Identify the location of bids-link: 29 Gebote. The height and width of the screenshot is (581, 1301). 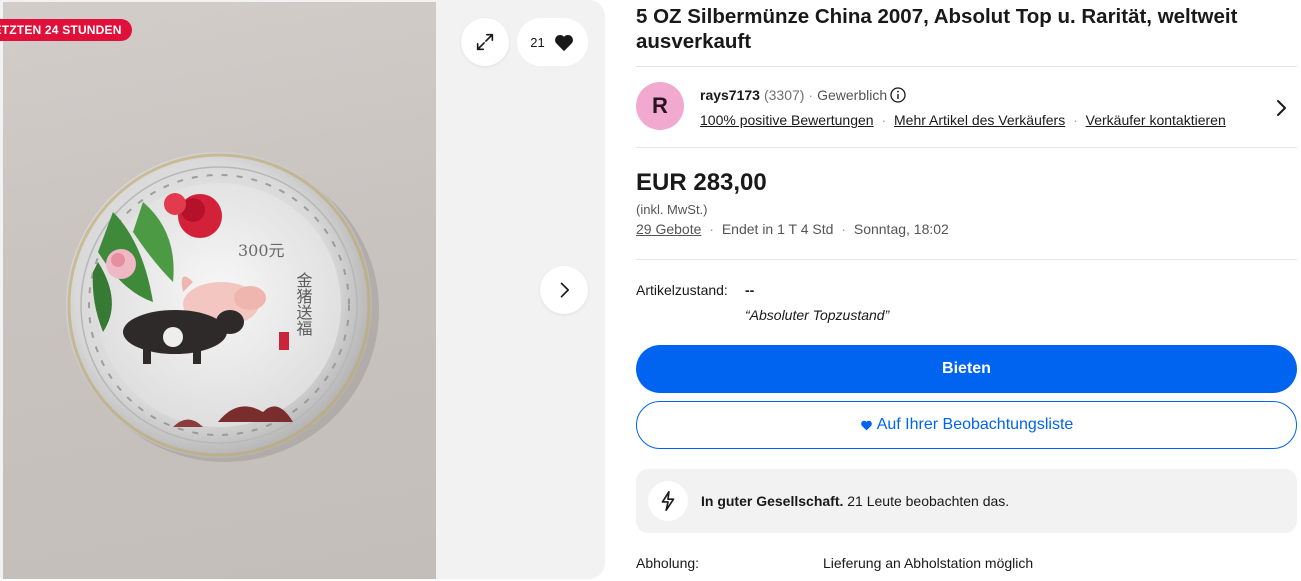
(668, 229).